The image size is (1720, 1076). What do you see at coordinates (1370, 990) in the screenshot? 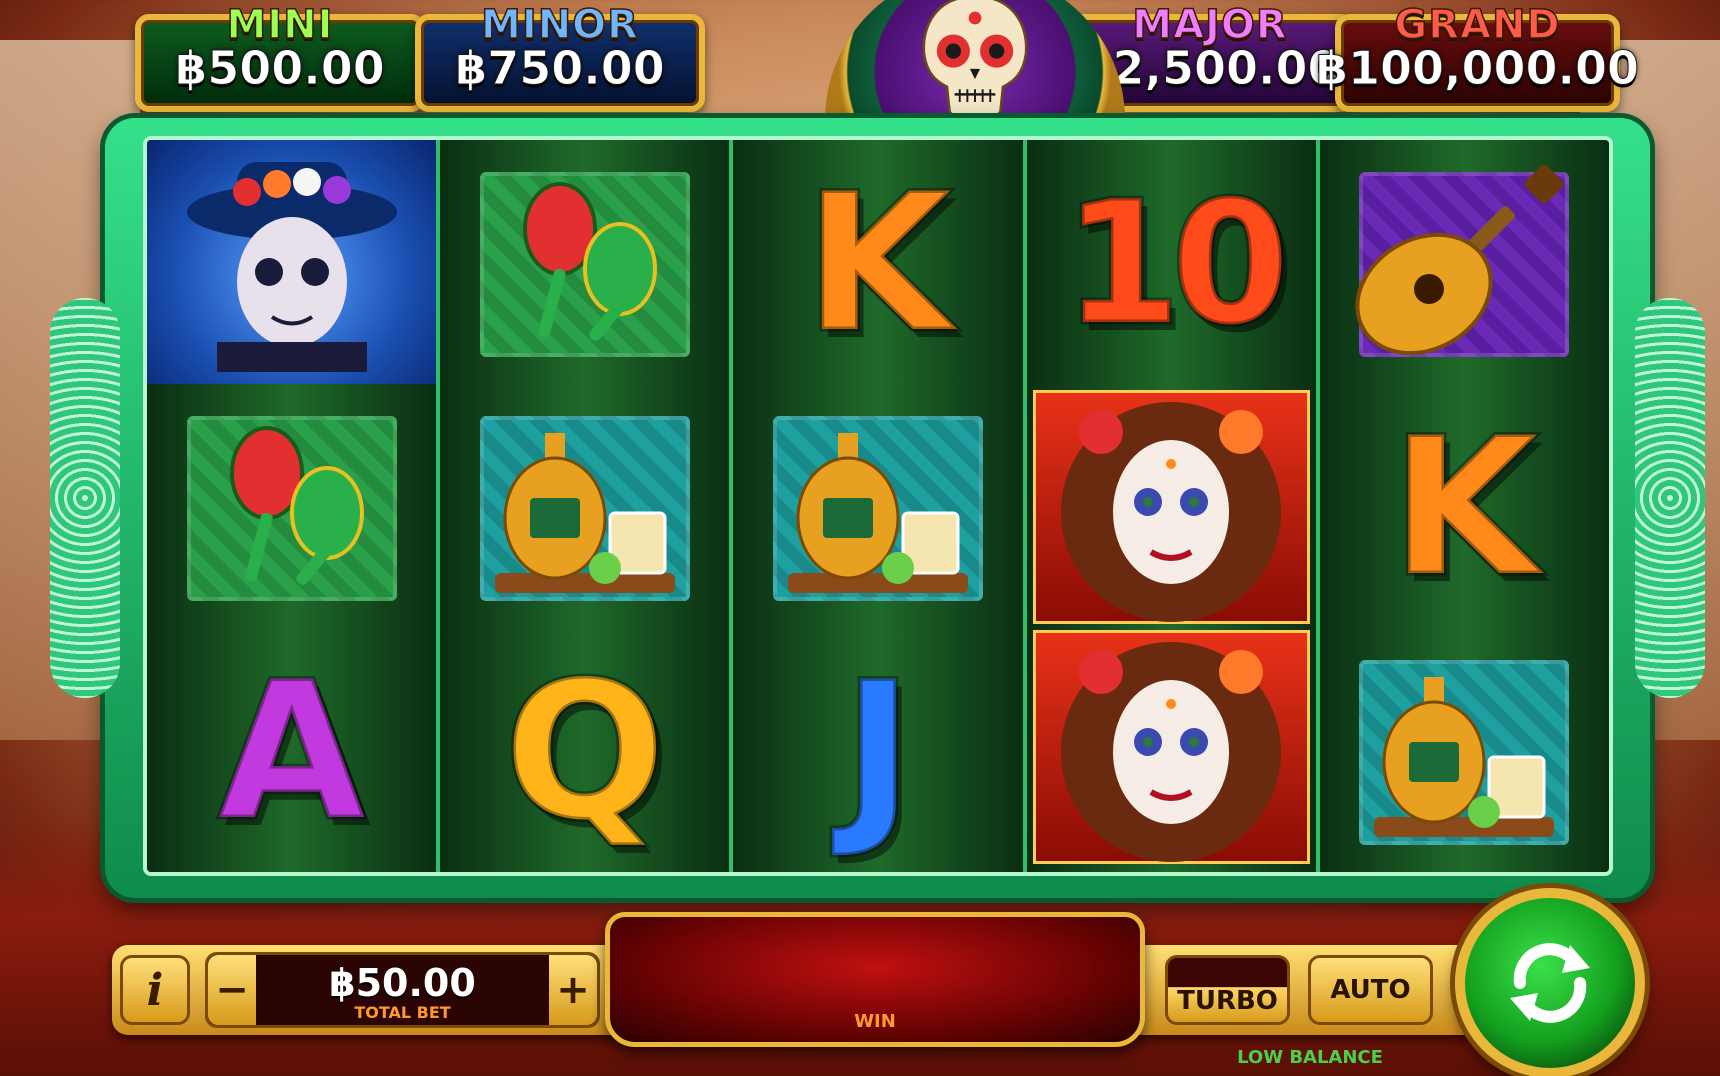
I see `auto-button: AUTO` at bounding box center [1370, 990].